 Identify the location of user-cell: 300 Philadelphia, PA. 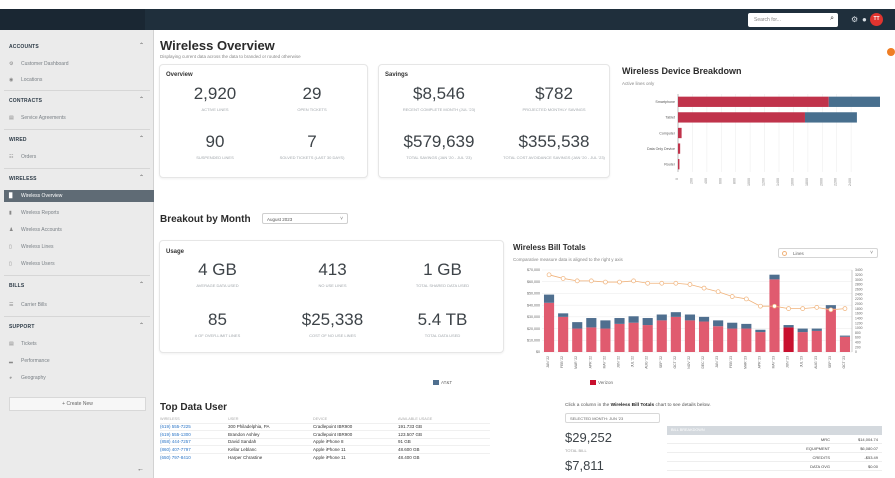
(270, 426).